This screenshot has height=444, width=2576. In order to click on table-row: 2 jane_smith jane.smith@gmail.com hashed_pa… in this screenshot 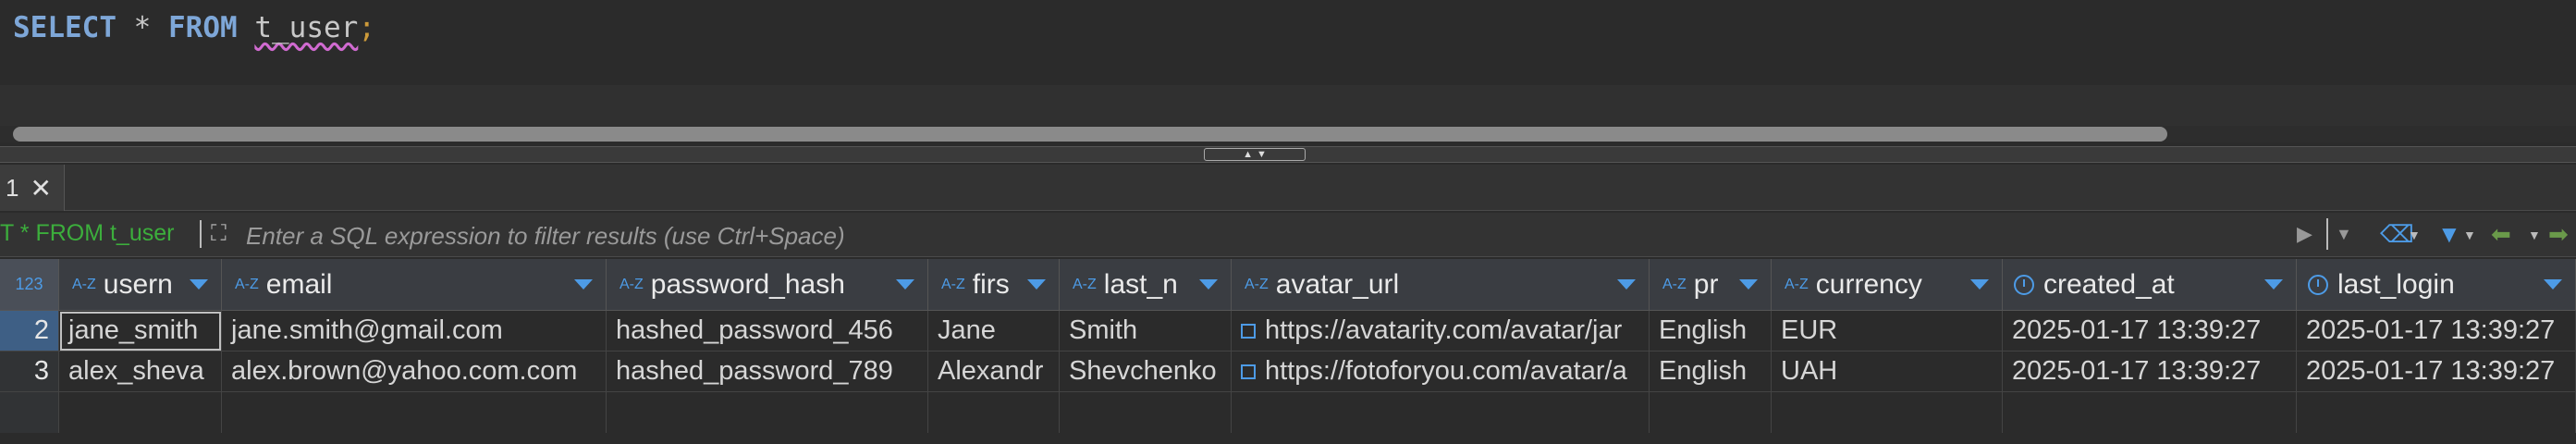, I will do `click(1288, 331)`.